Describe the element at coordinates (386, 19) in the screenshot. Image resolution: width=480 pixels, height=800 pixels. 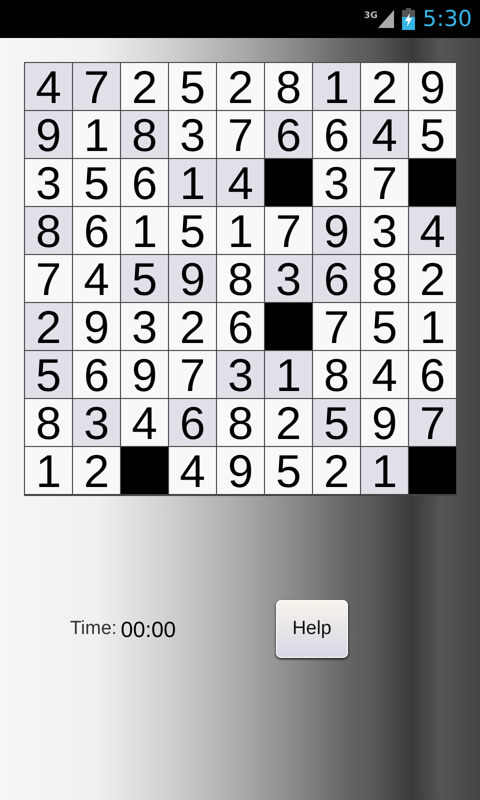
I see `signal-icon` at that location.